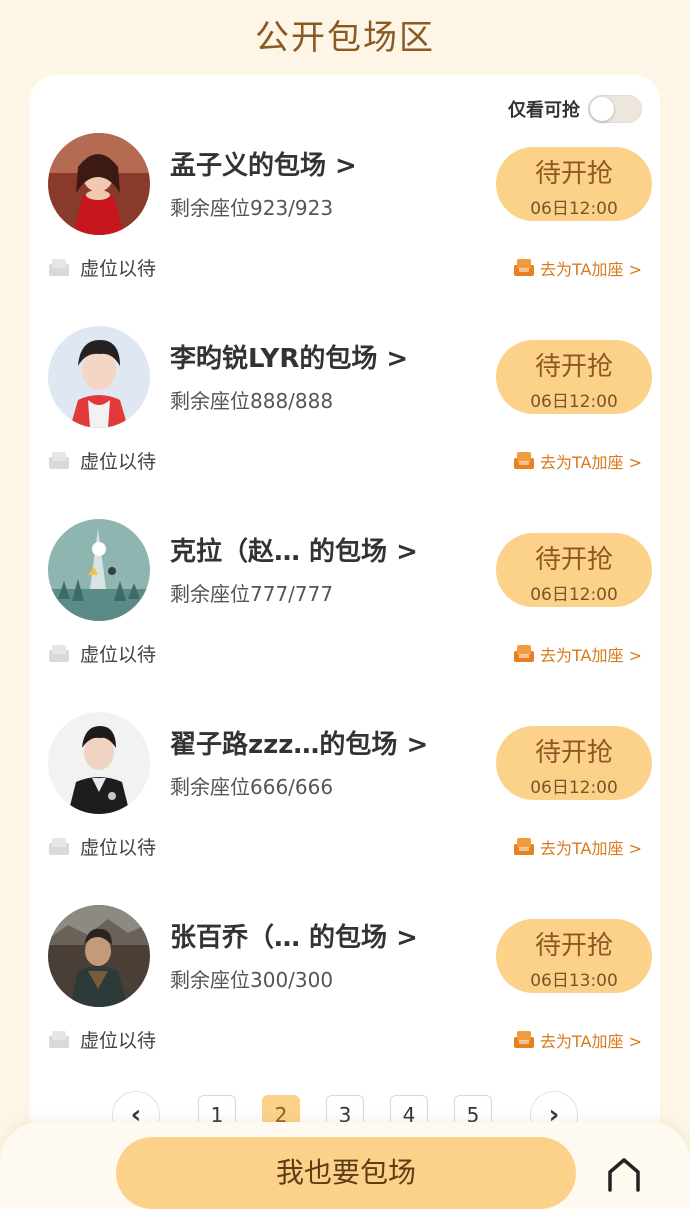 The width and height of the screenshot is (690, 1209). I want to click on sofa-icon, so click(524, 1039).